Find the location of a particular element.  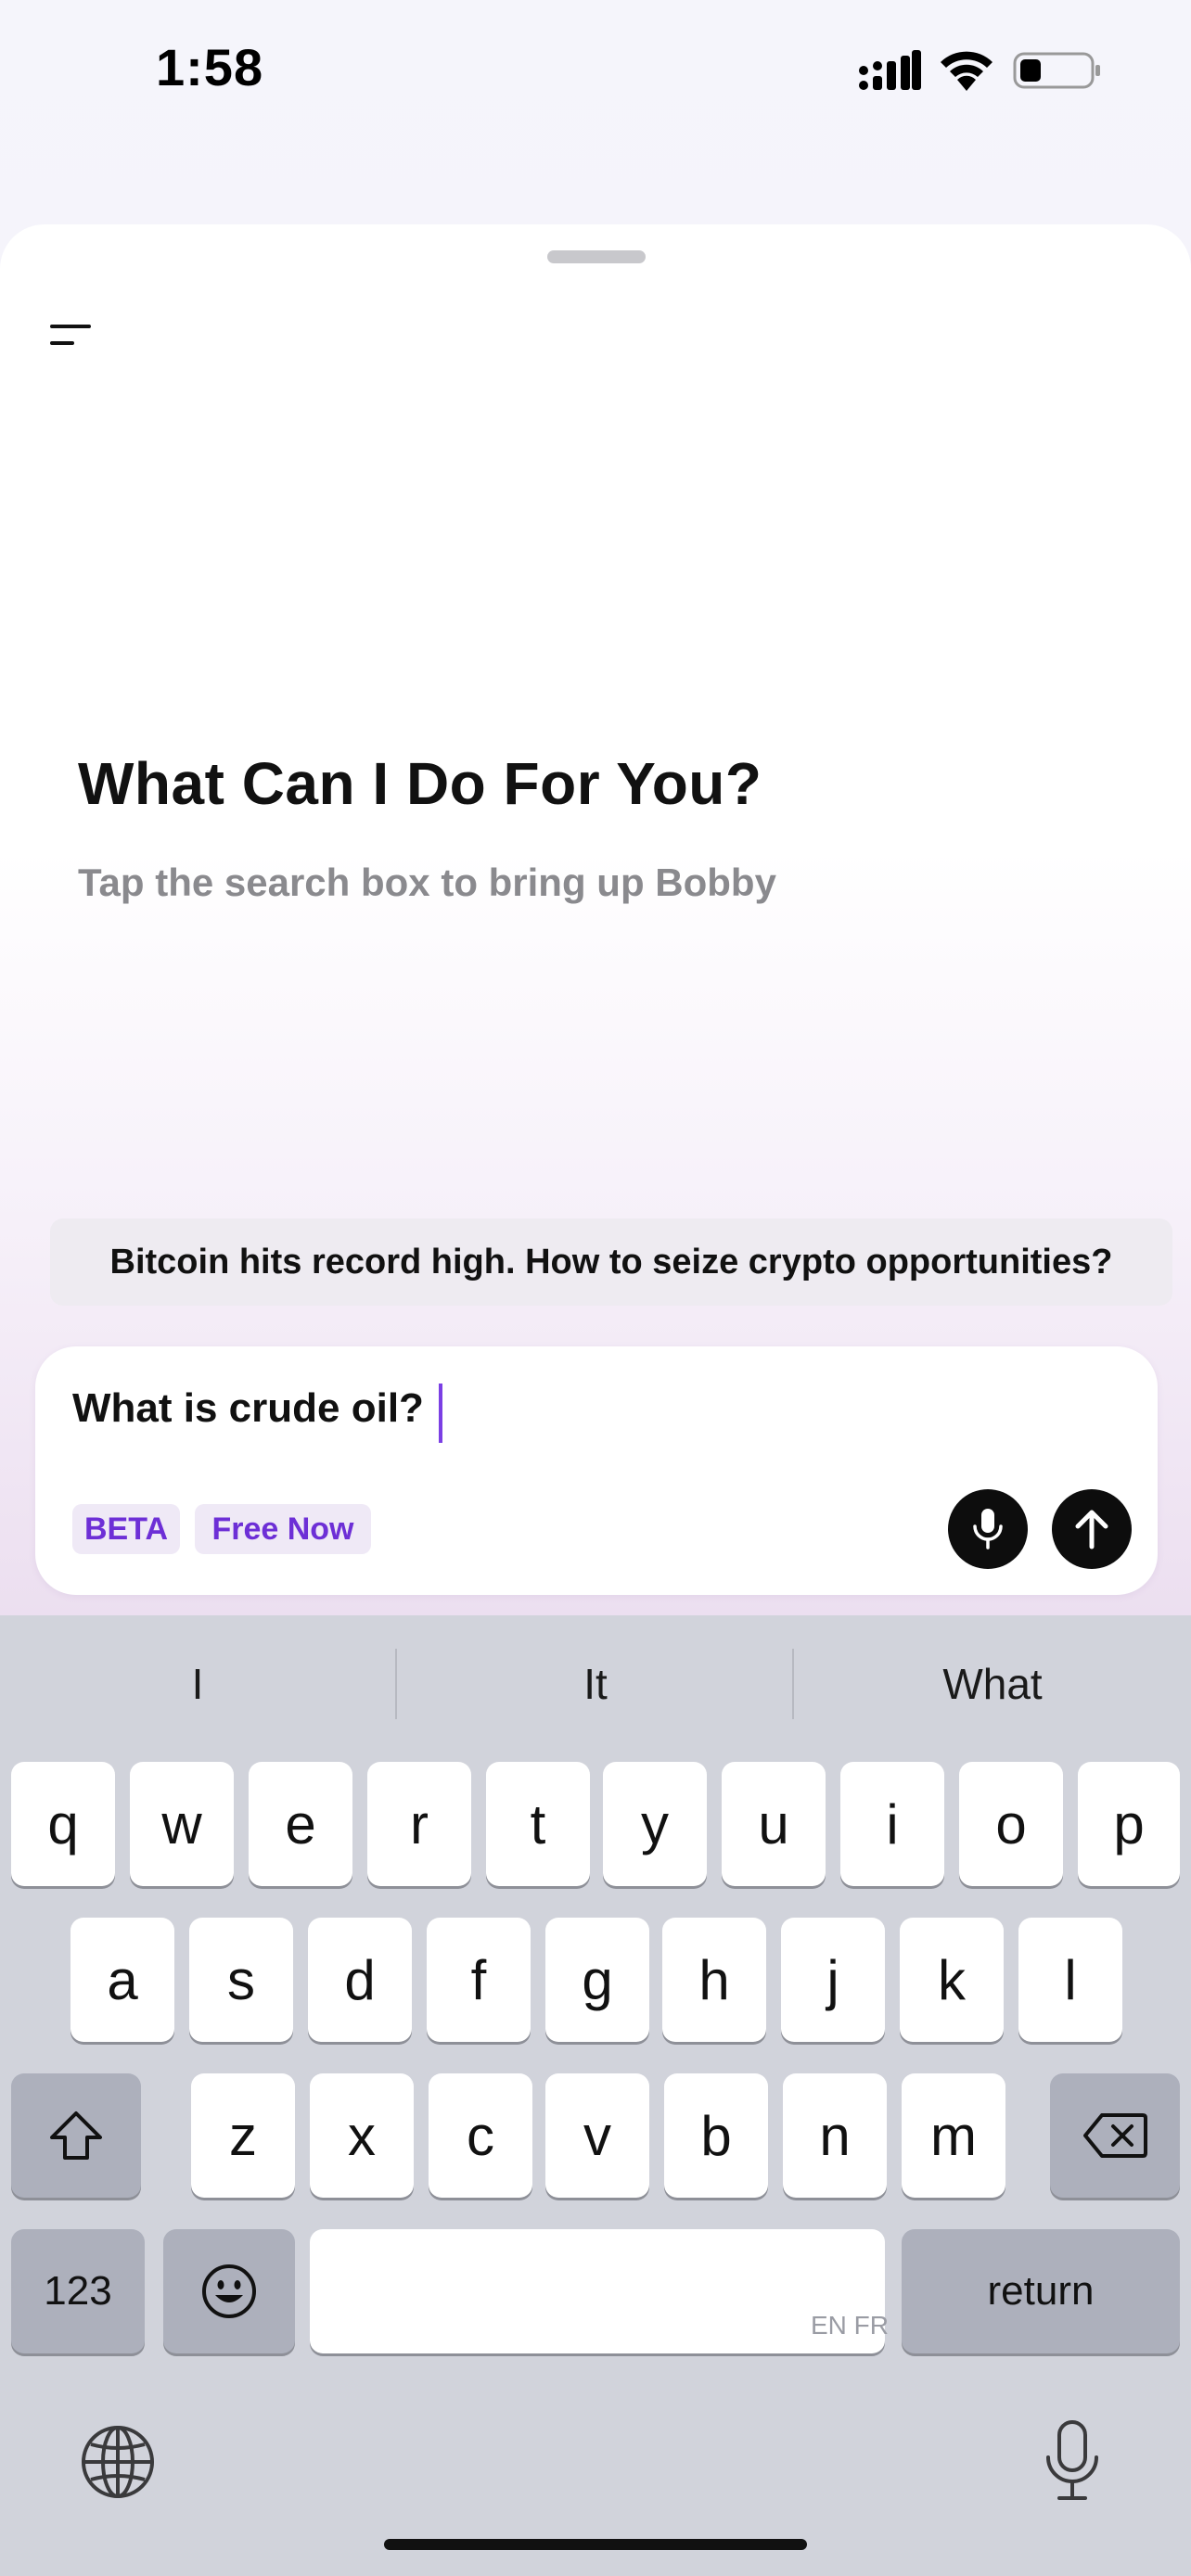

key-x: x is located at coordinates (362, 2136).